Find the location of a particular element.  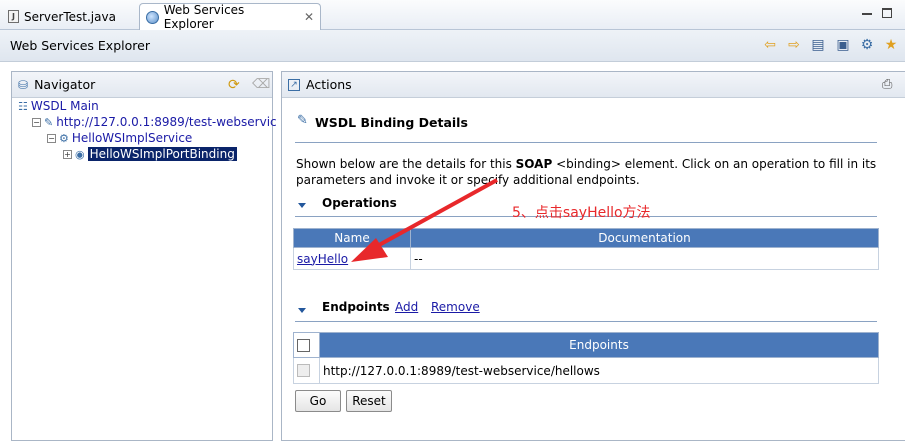

arrow-shaft is located at coordinates (433, 215).